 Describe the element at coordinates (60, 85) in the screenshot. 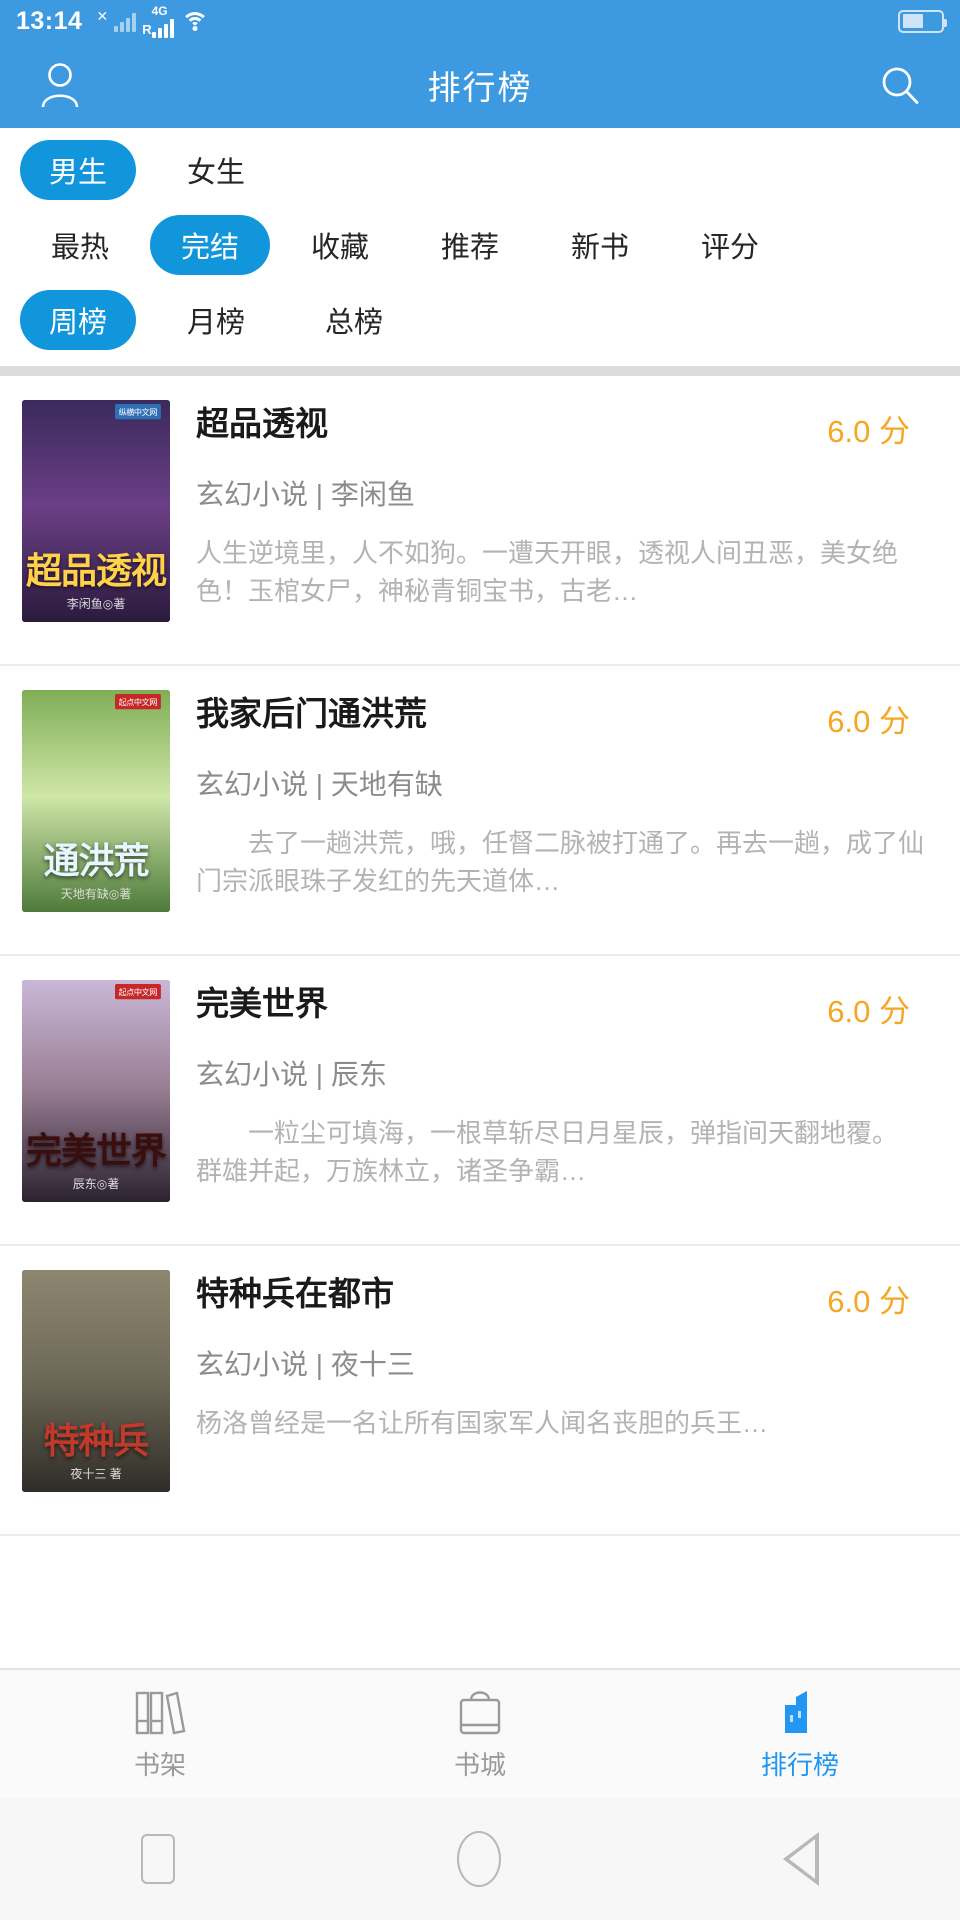

I see `profile-button` at that location.